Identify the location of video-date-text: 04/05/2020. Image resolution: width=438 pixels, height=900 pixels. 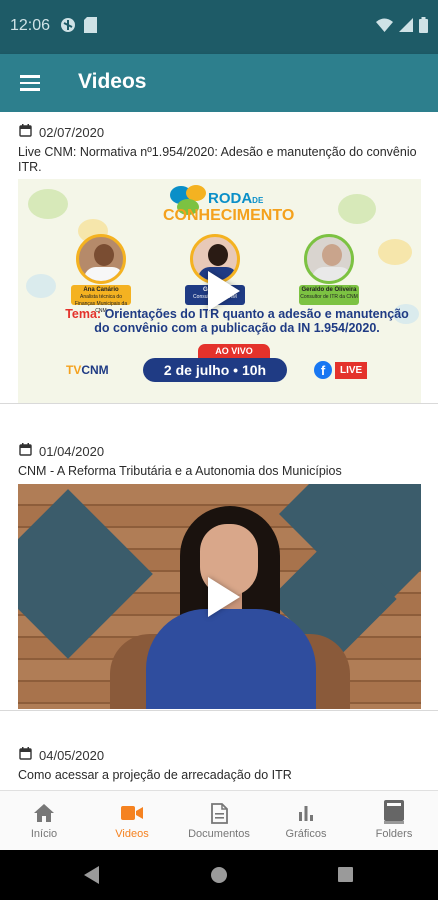
(72, 755).